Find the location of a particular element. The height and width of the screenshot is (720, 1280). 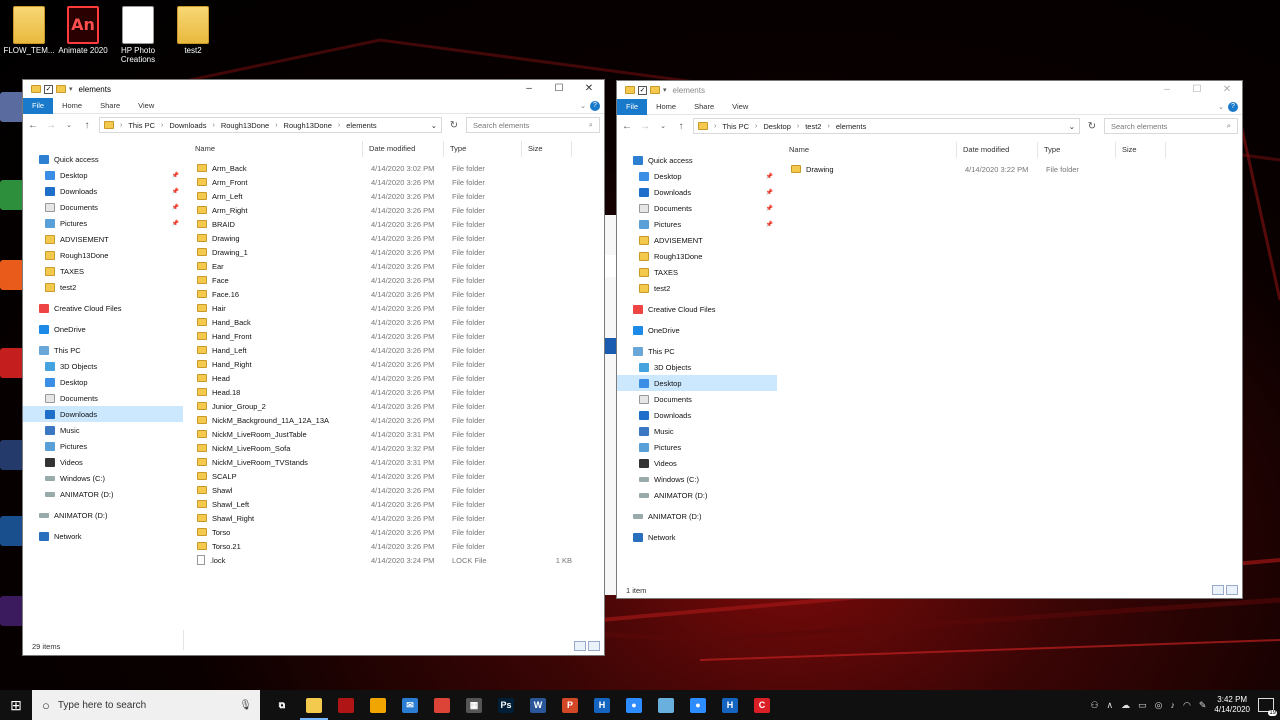

taskbar-chrome-icon is located at coordinates (442, 705).